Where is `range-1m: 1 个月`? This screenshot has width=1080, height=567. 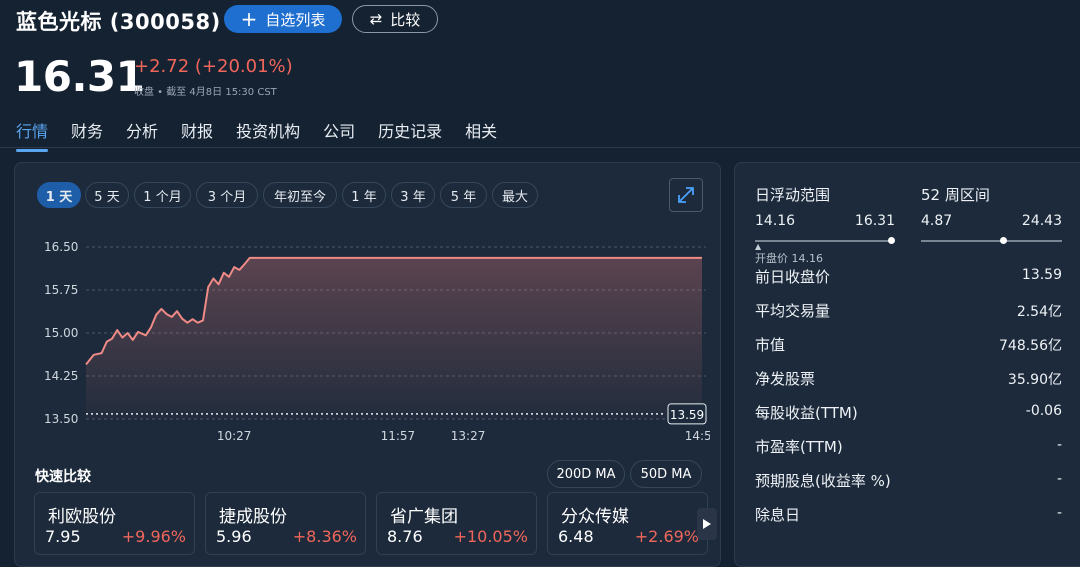
range-1m: 1 个月 is located at coordinates (162, 195).